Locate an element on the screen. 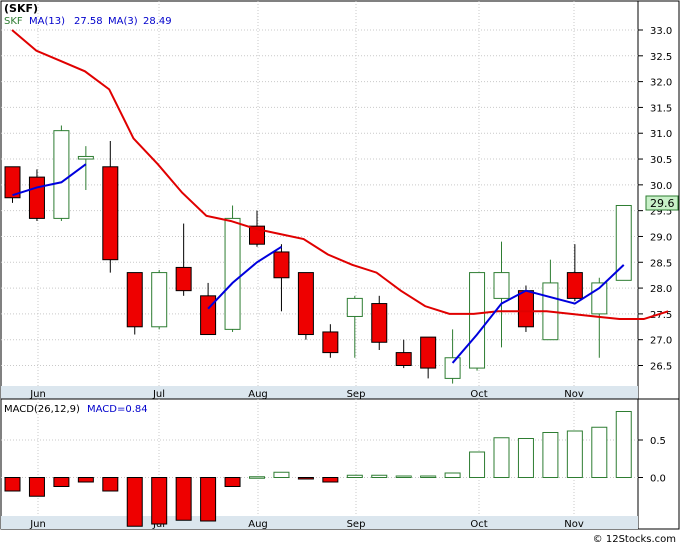  skf-legend-mark: SKF is located at coordinates (13, 21).